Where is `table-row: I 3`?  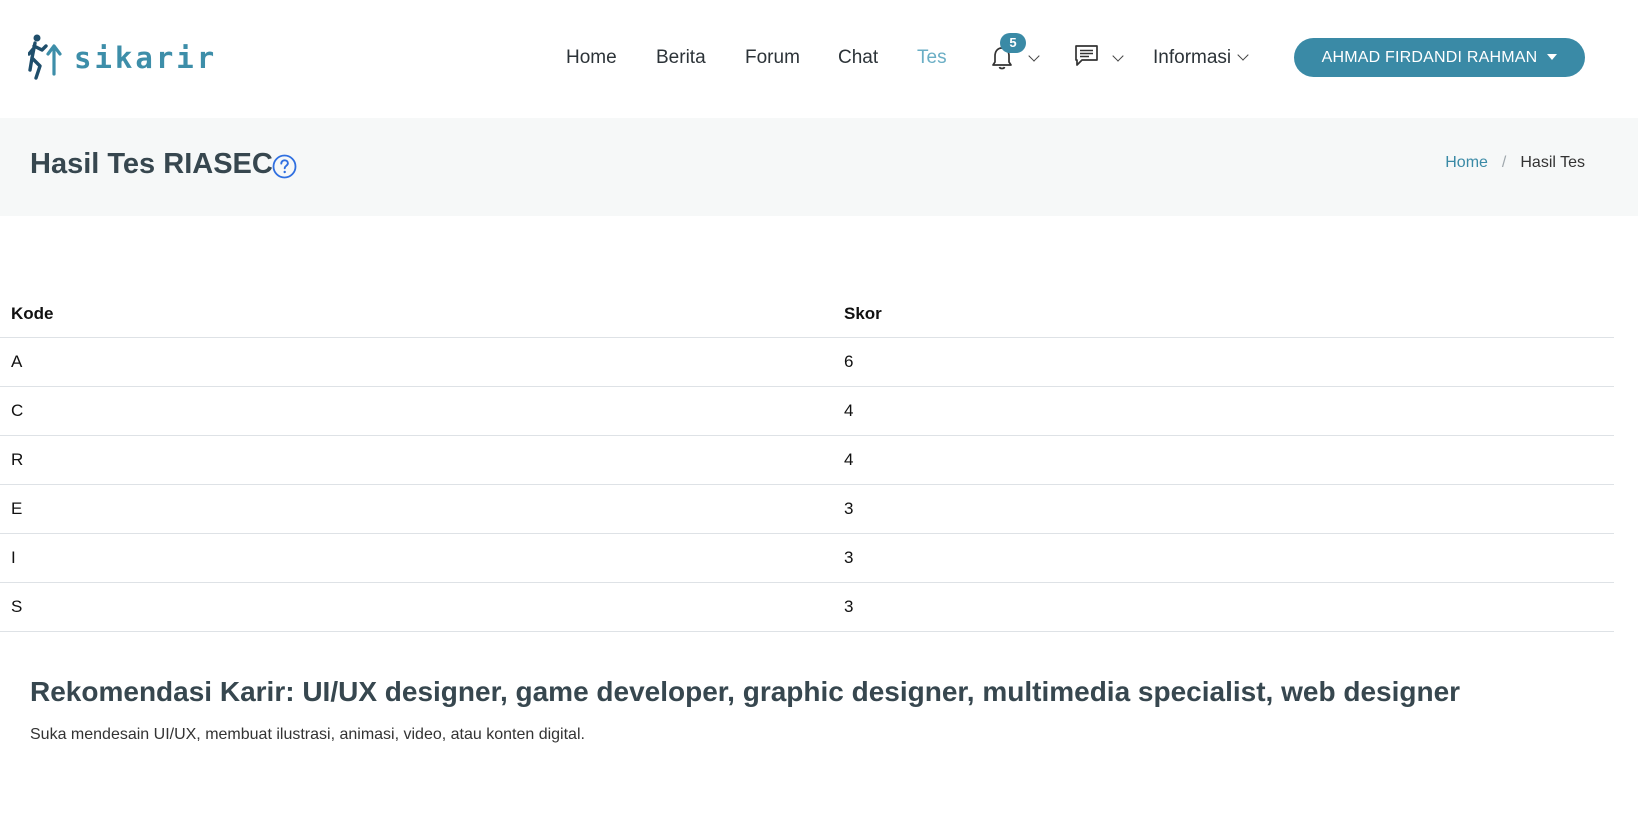 table-row: I 3 is located at coordinates (807, 558).